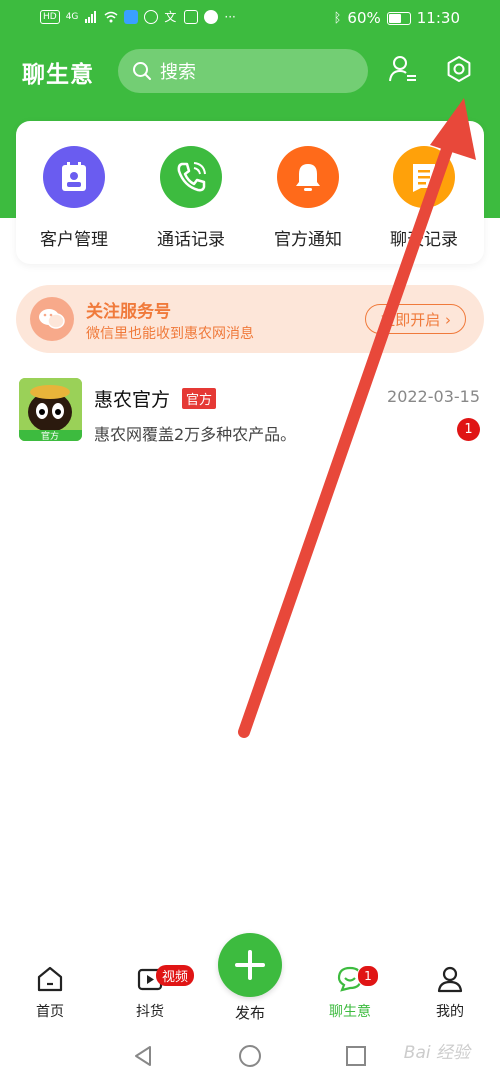 Image resolution: width=500 pixels, height=1083 pixels. What do you see at coordinates (249, 1013) in the screenshot?
I see `publish-label: 发布` at bounding box center [249, 1013].